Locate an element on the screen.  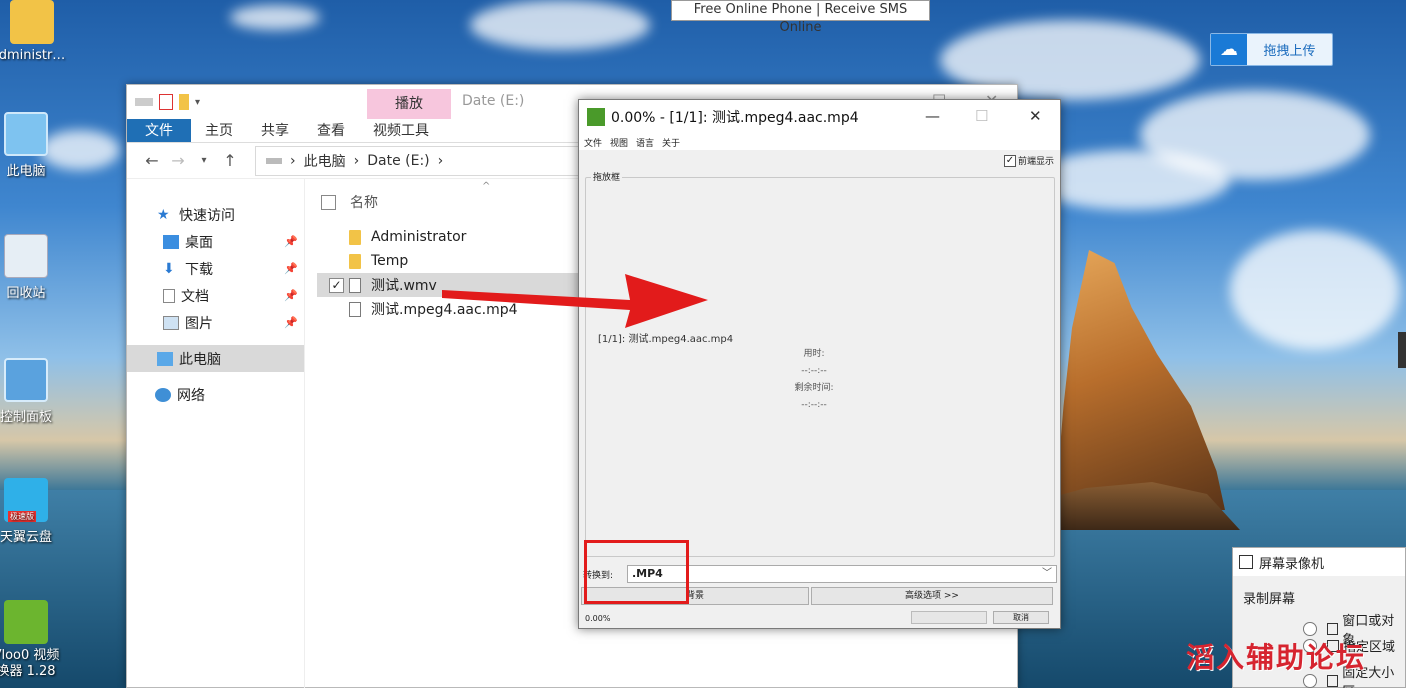
menu-view: 视图 is located at coordinates (619, 142).